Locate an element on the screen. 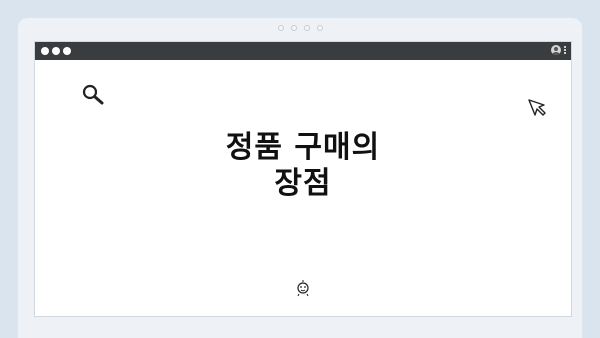 This screenshot has width=600, height=338. window-close-button is located at coordinates (45, 51).